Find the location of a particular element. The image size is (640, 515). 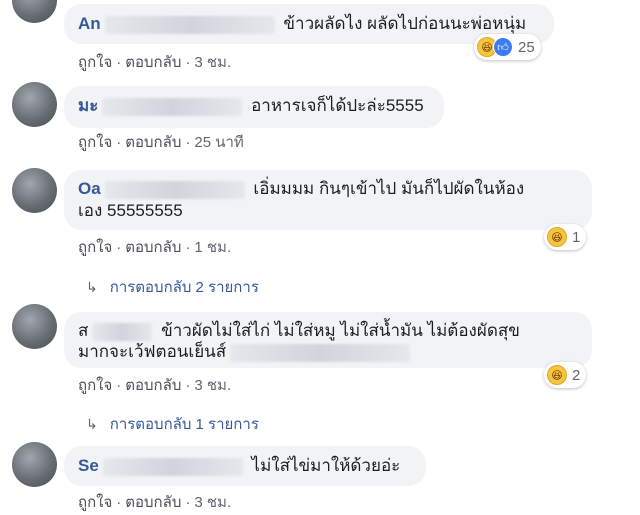

comment-bubble: มะ อาหารเจก็ได้ปะล่ะ5555 is located at coordinates (254, 107).